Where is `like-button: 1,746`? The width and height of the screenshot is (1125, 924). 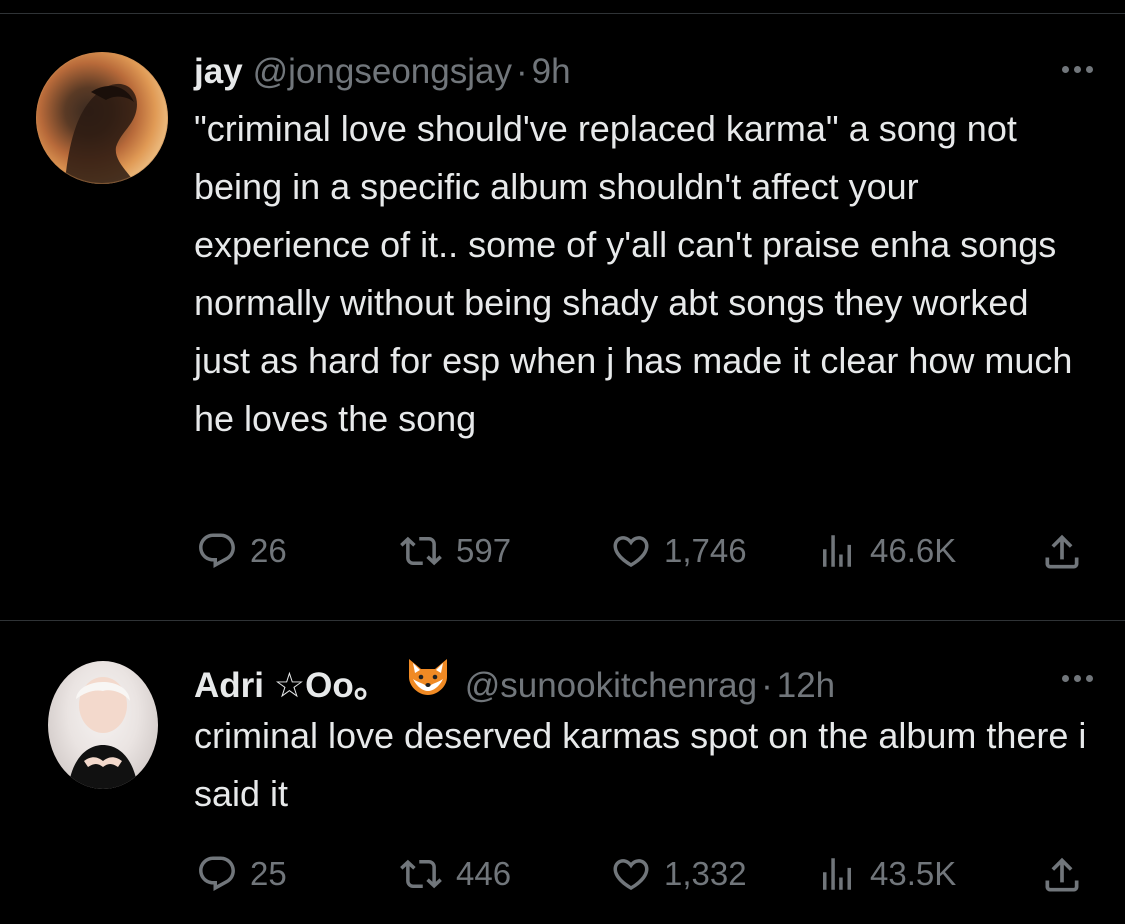 like-button: 1,746 is located at coordinates (678, 551).